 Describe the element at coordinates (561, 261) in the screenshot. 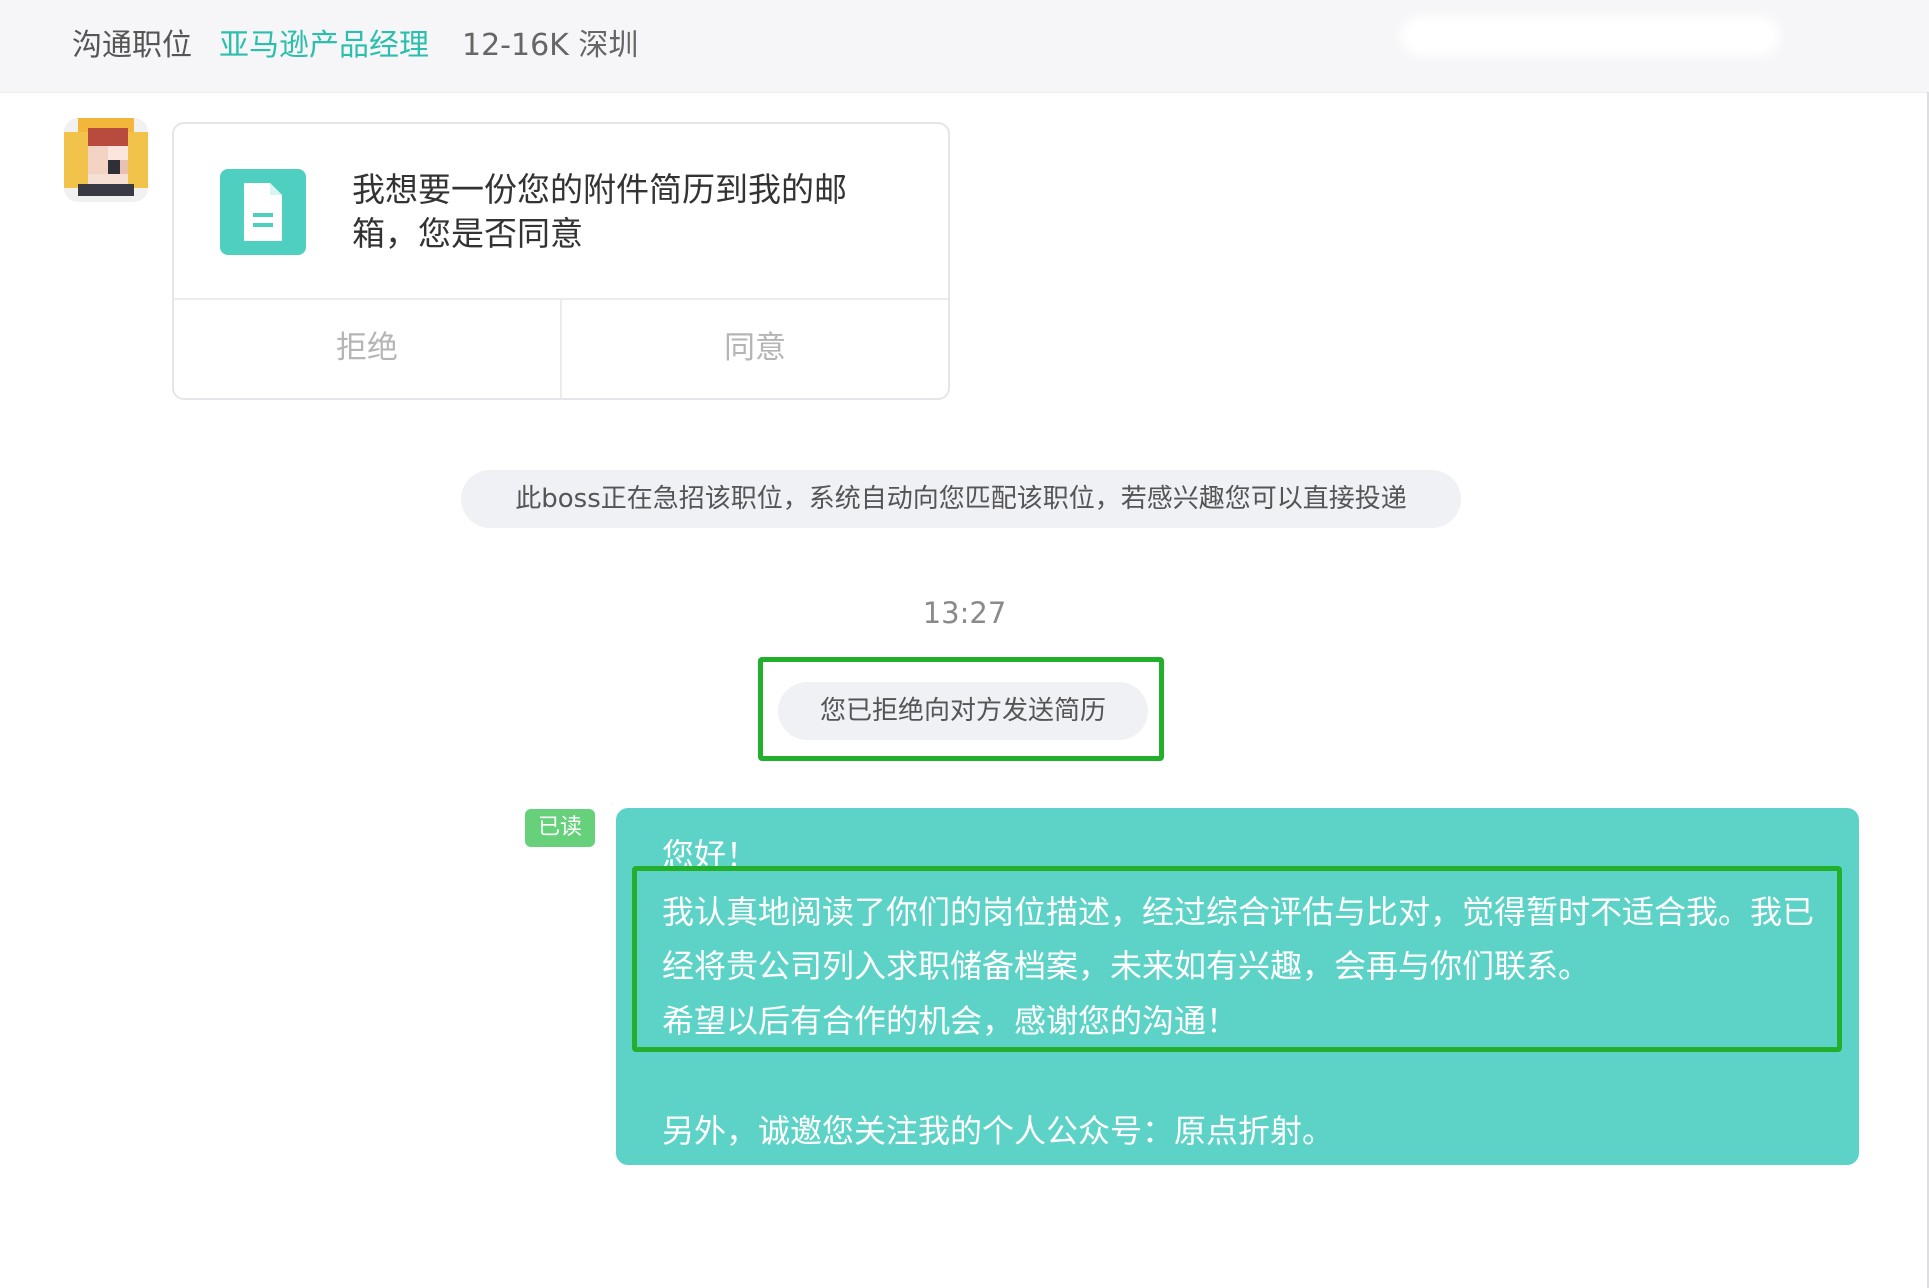

I see `resume-request-card: 我想要一份您的附件简历到我的邮箱，您是否同意 拒绝 同意` at that location.